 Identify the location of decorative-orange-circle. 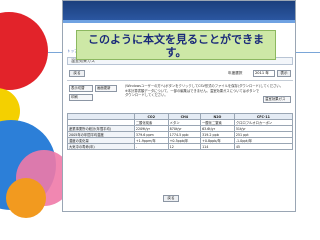
(26, 198).